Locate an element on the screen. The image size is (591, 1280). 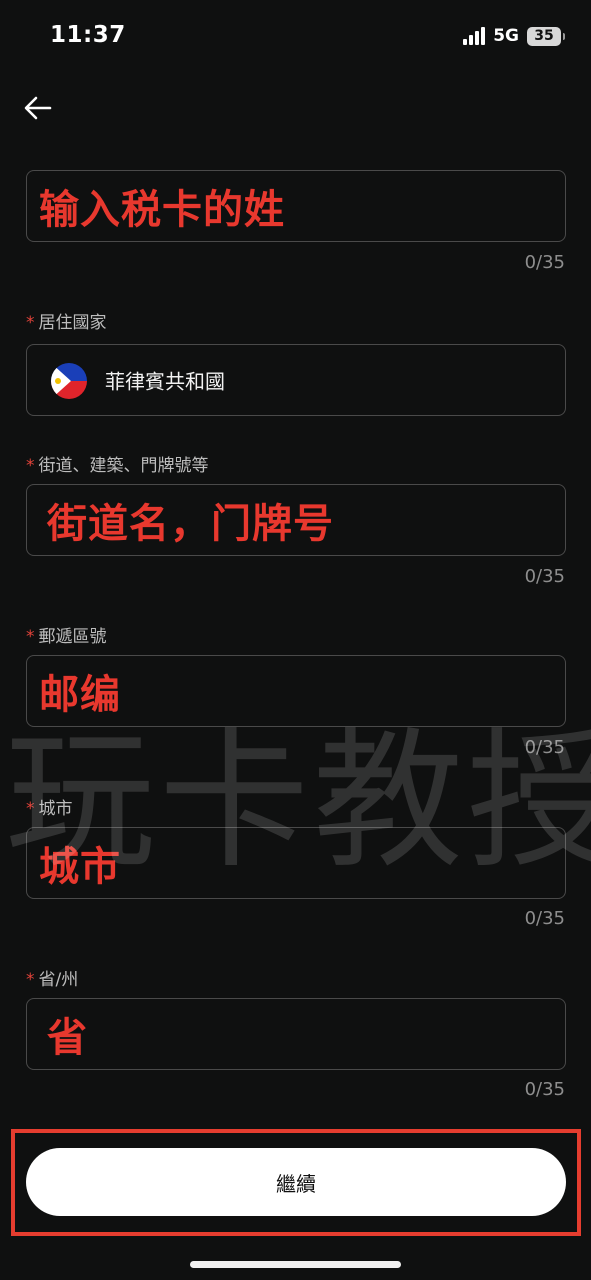
status-time: 11:37 is located at coordinates (88, 35).